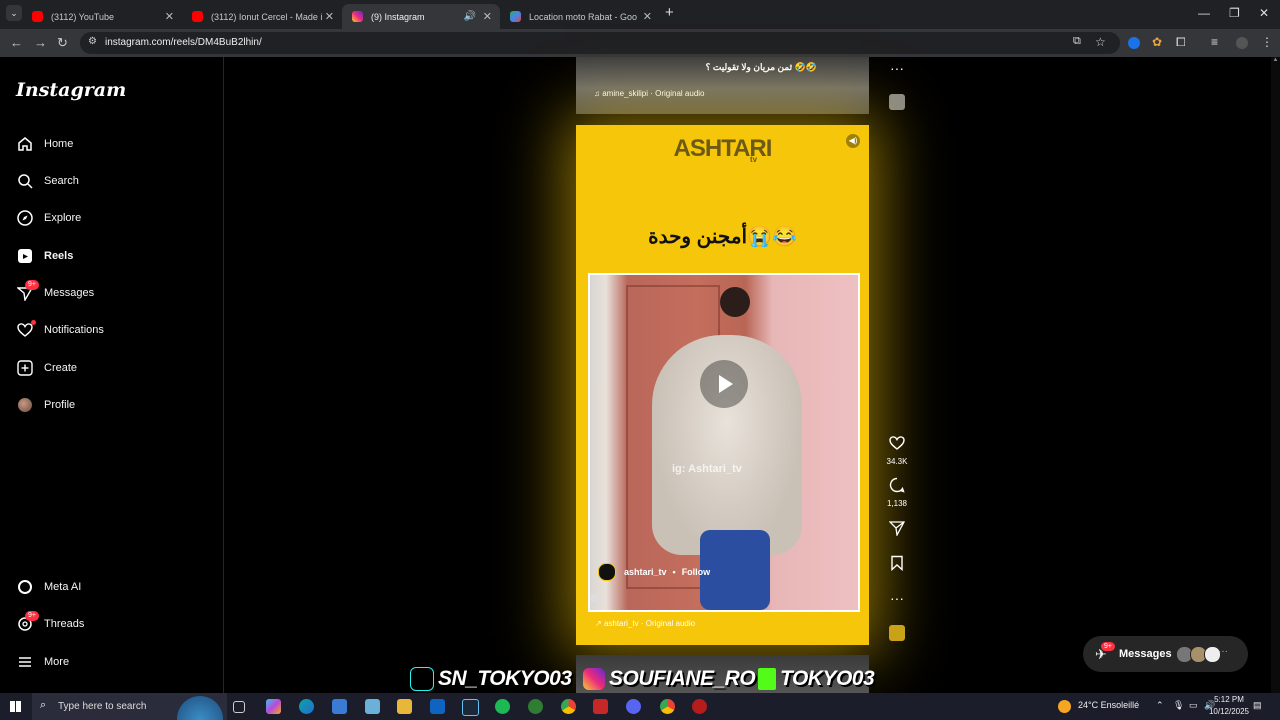 The height and width of the screenshot is (720, 1280). What do you see at coordinates (607, 572) in the screenshot?
I see `author-avatar` at bounding box center [607, 572].